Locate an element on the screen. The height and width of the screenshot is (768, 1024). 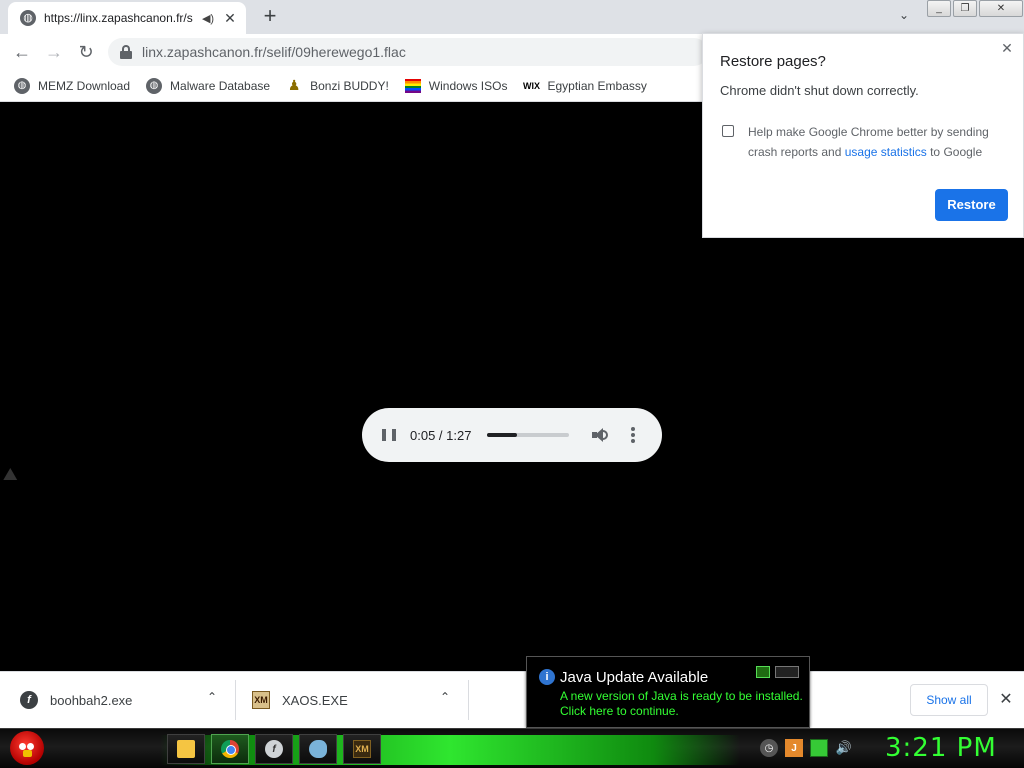
bookmark-malware-database: ◍ Malware Database is located at coordinates (208, 85).